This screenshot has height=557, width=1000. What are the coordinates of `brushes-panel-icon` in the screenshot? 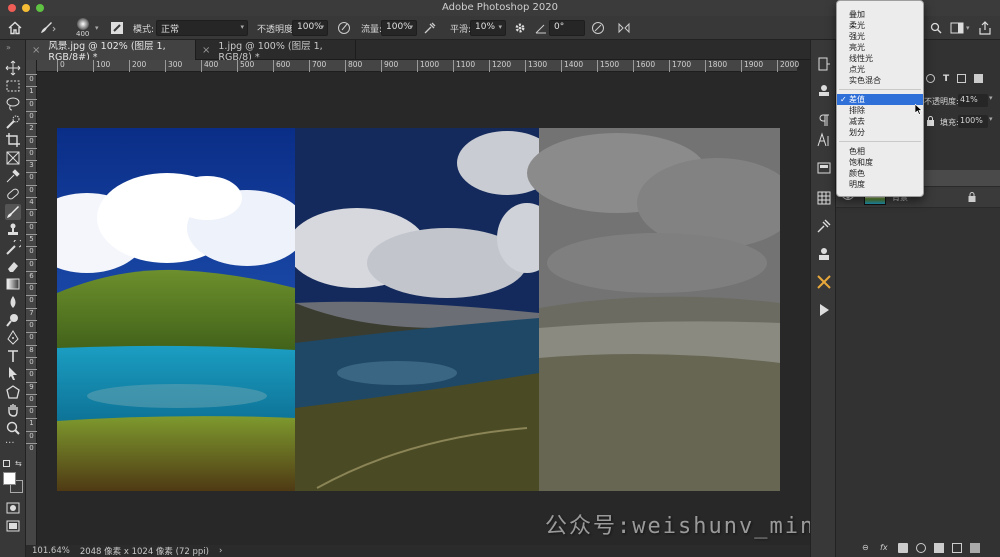 It's located at (824, 226).